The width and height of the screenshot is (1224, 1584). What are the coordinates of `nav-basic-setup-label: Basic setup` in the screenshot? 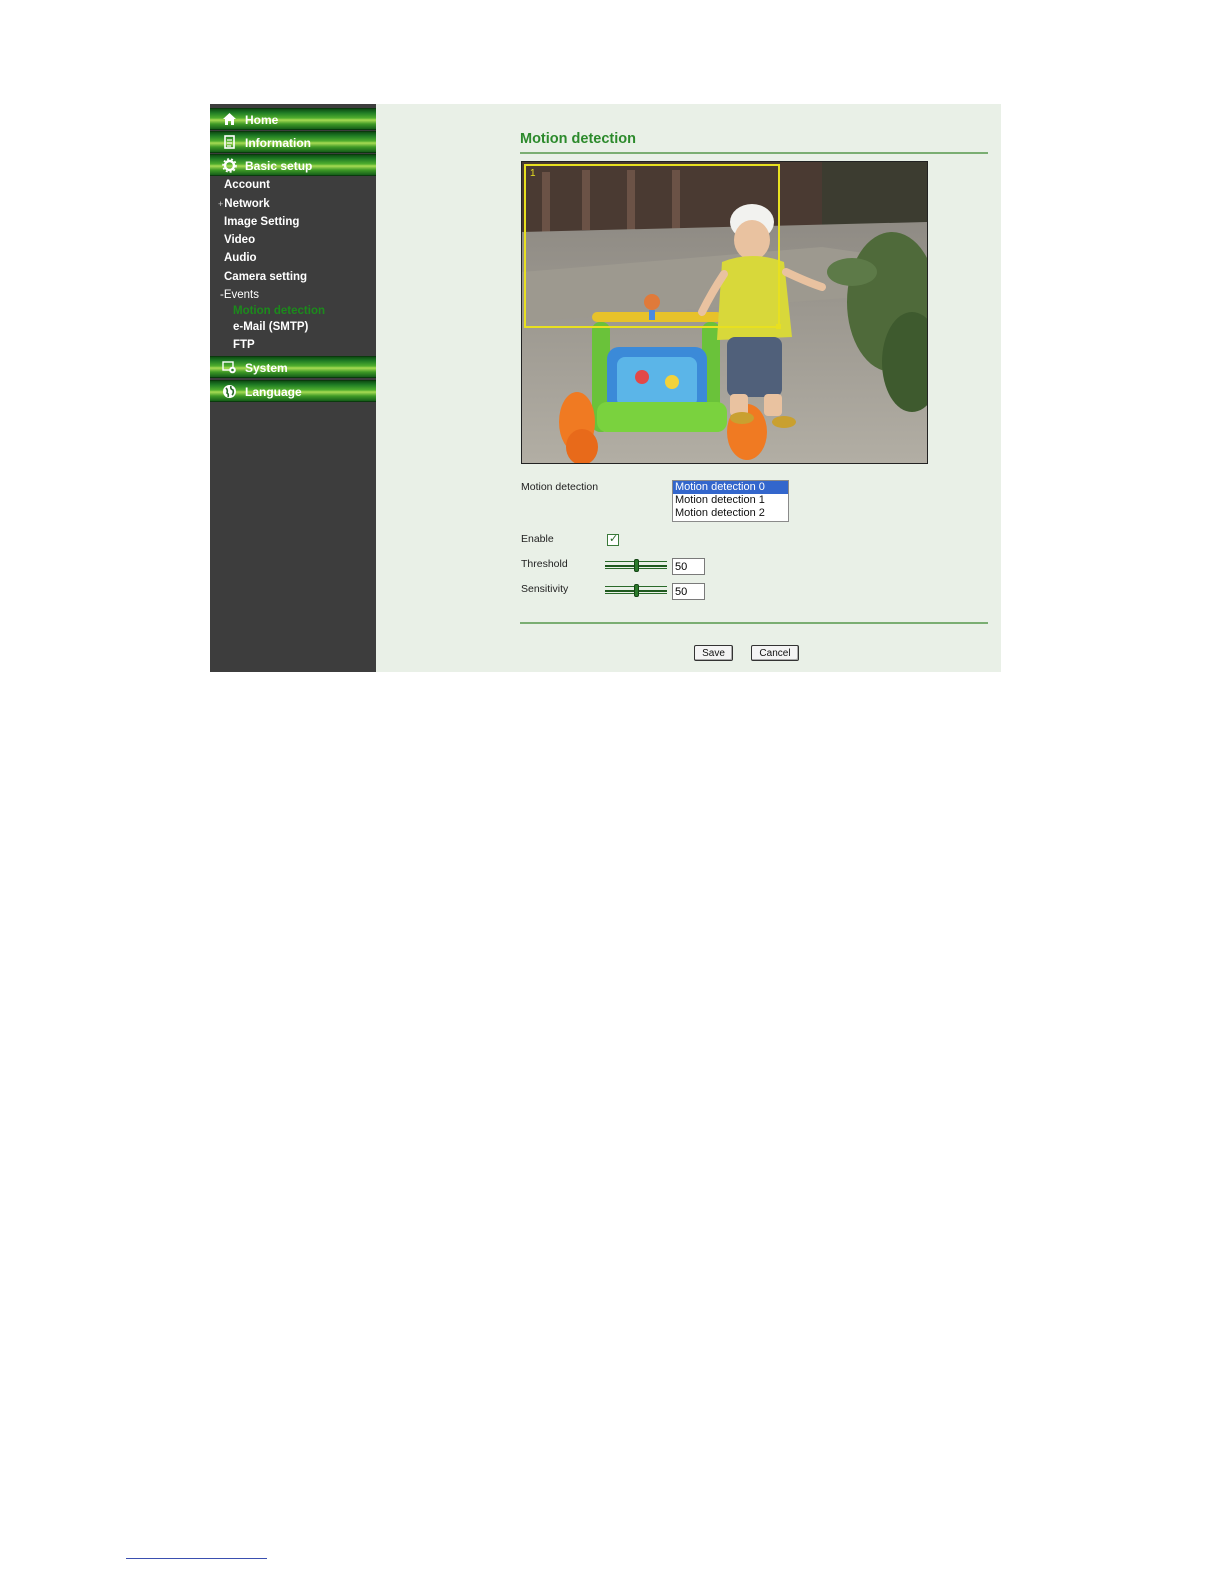 It's located at (279, 166).